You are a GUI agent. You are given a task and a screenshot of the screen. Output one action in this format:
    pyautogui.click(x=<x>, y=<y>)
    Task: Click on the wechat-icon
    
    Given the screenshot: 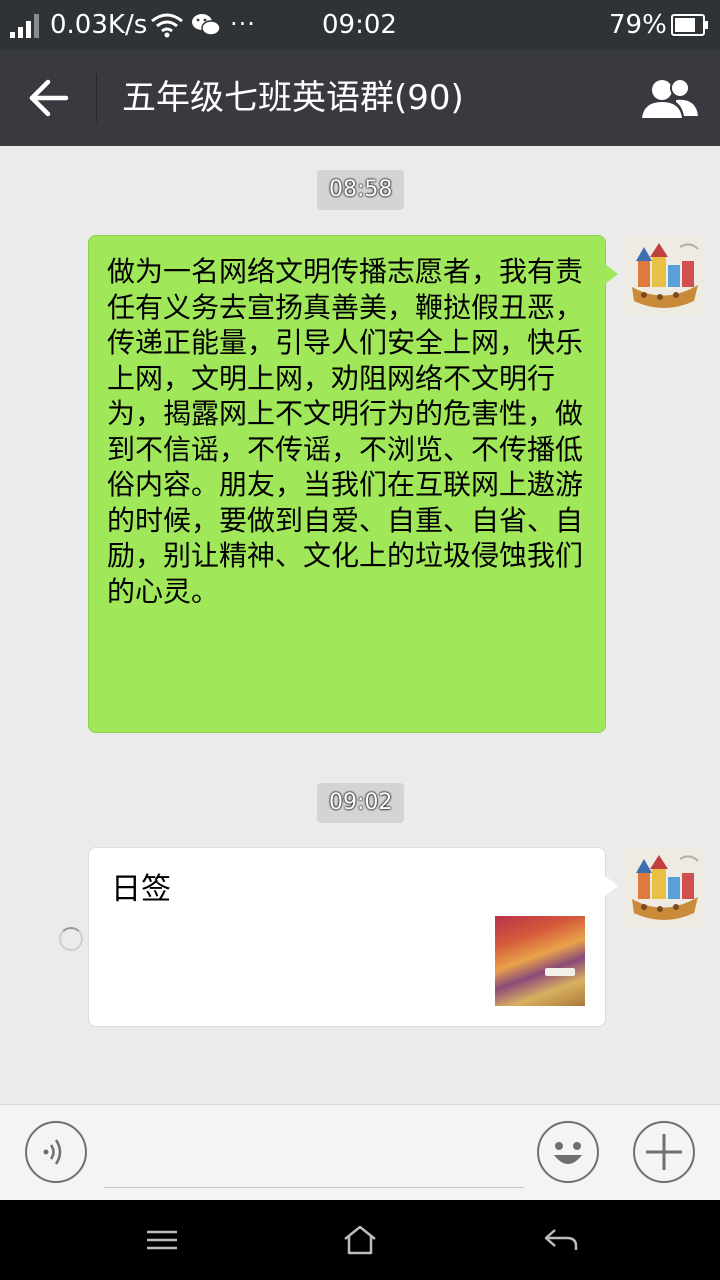 What is the action you would take?
    pyautogui.click(x=206, y=25)
    